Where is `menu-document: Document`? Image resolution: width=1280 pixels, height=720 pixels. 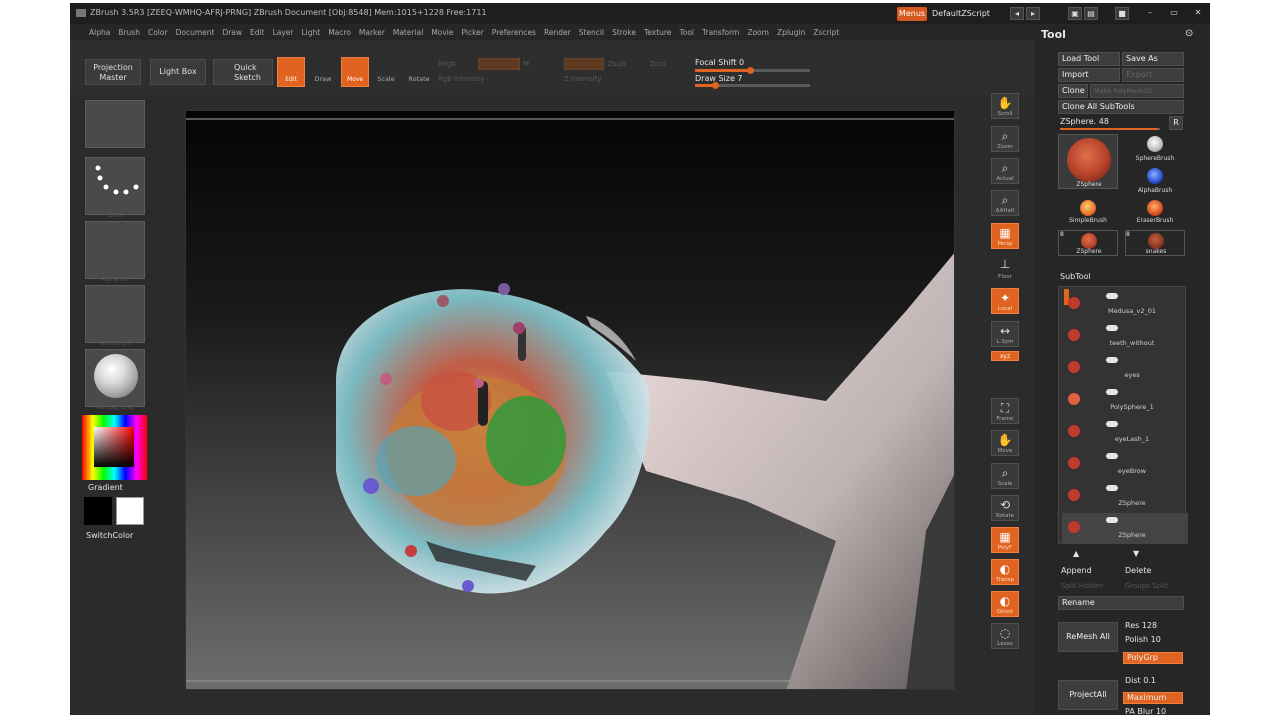
menu-document: Document is located at coordinates (195, 32).